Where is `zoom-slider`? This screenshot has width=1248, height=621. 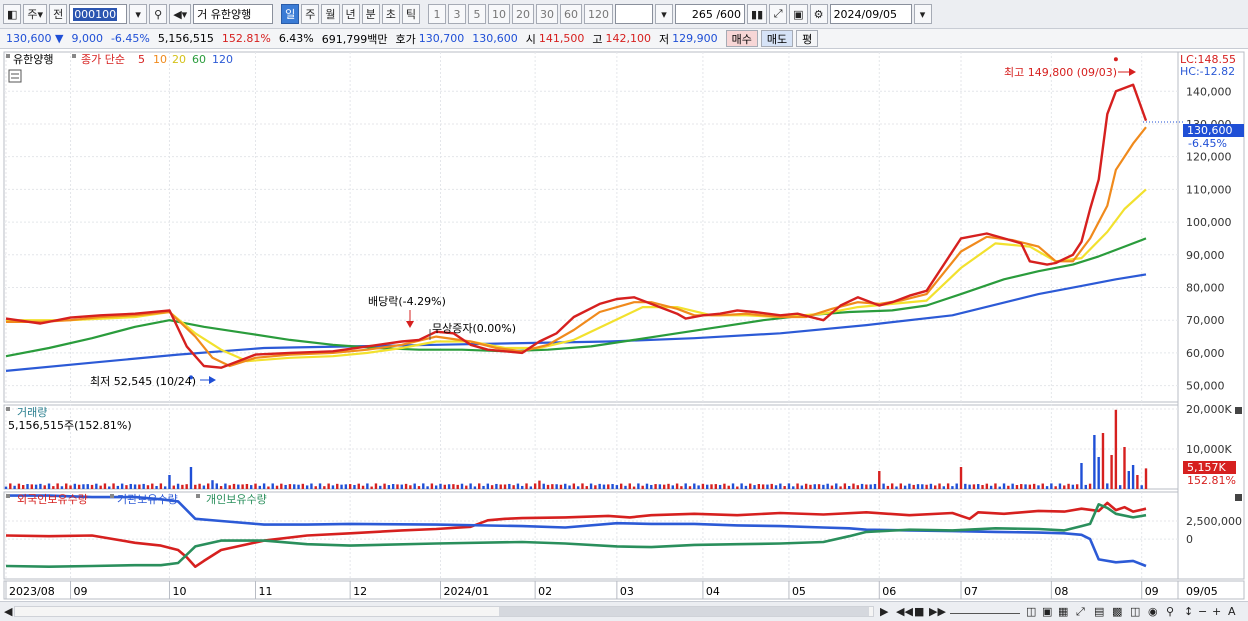
zoom-slider is located at coordinates (985, 609).